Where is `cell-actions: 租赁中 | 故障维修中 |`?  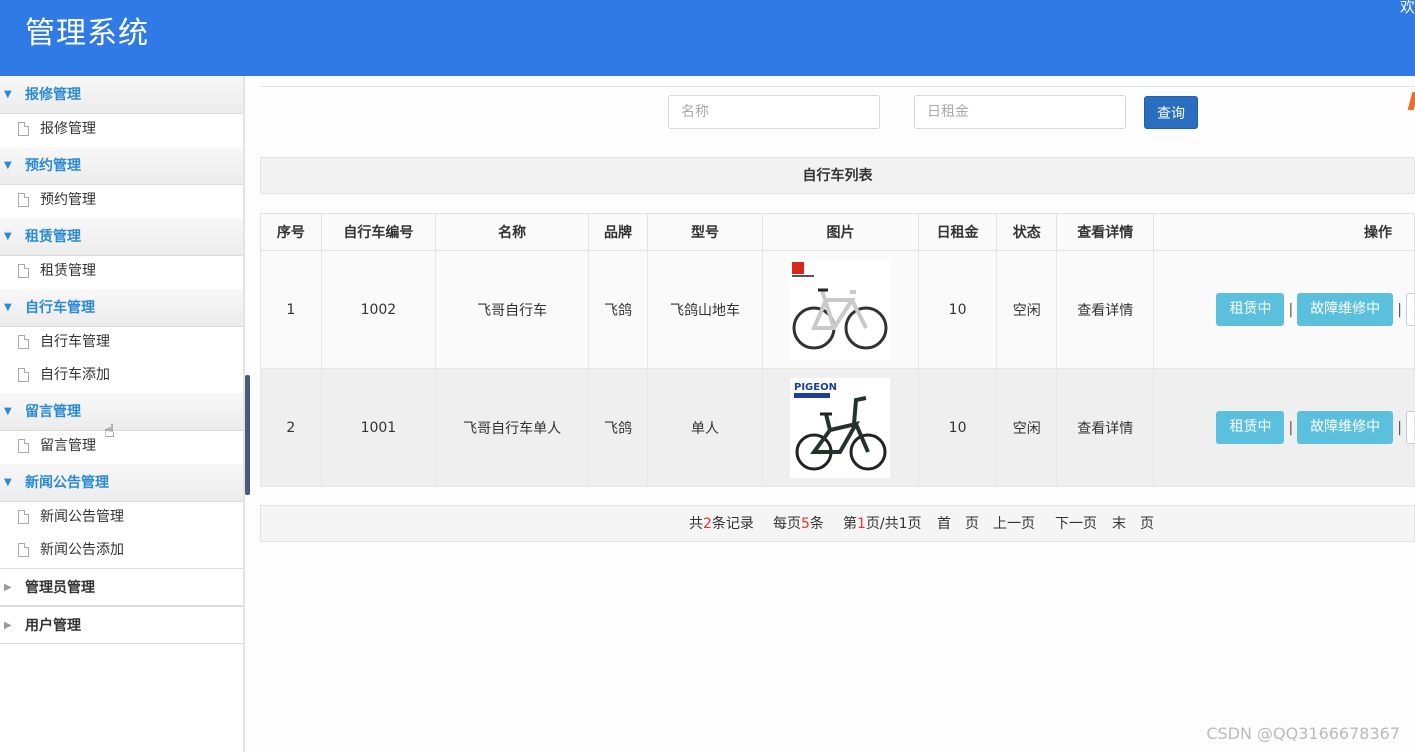
cell-actions: 租赁中 | 故障维修中 | is located at coordinates (1284, 427).